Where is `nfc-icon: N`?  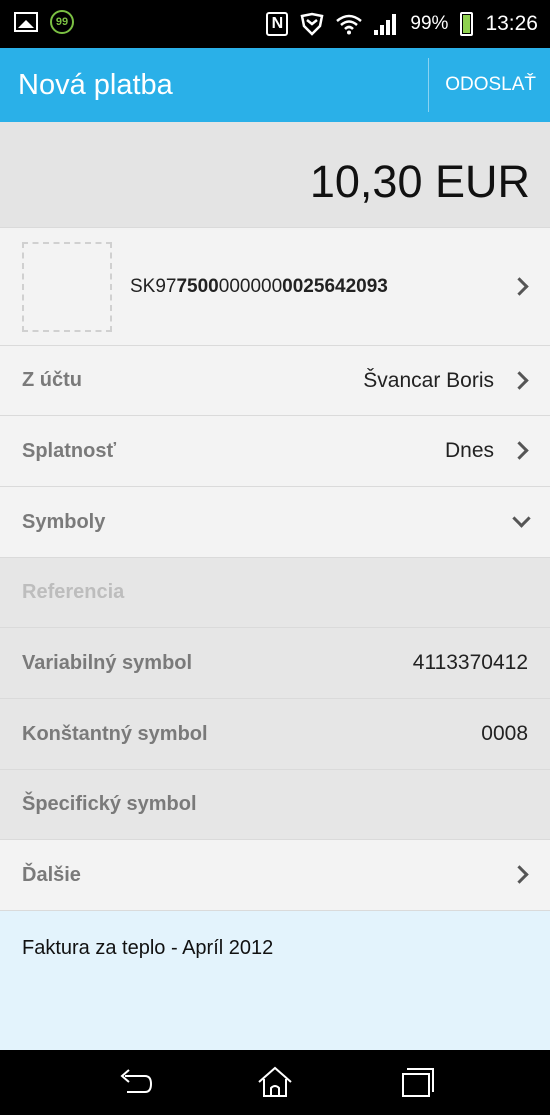 nfc-icon: N is located at coordinates (277, 24).